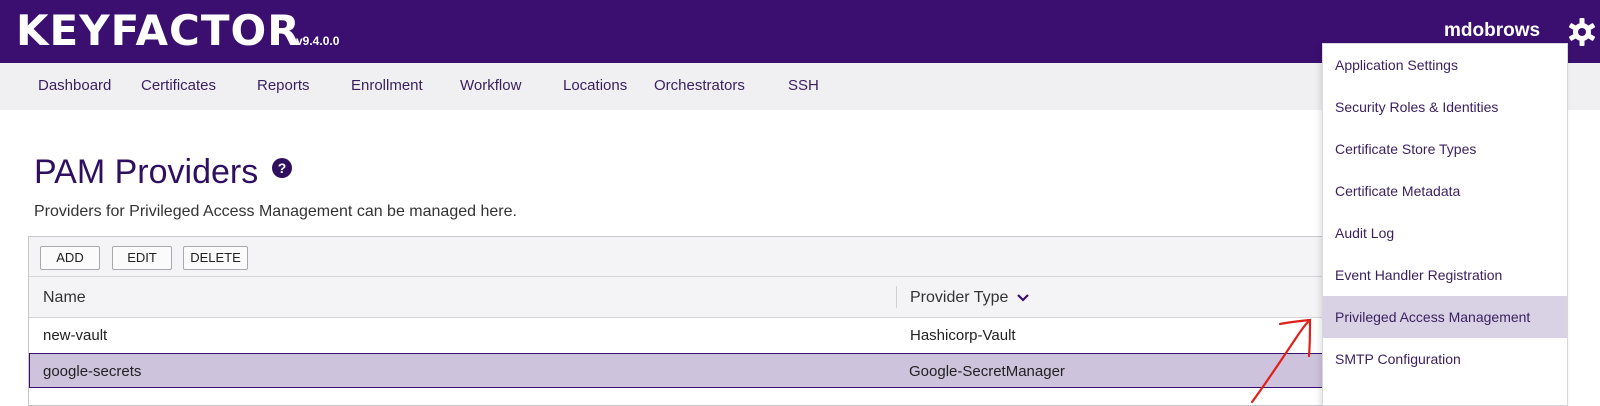  What do you see at coordinates (1582, 32) in the screenshot?
I see `gear-icon` at bounding box center [1582, 32].